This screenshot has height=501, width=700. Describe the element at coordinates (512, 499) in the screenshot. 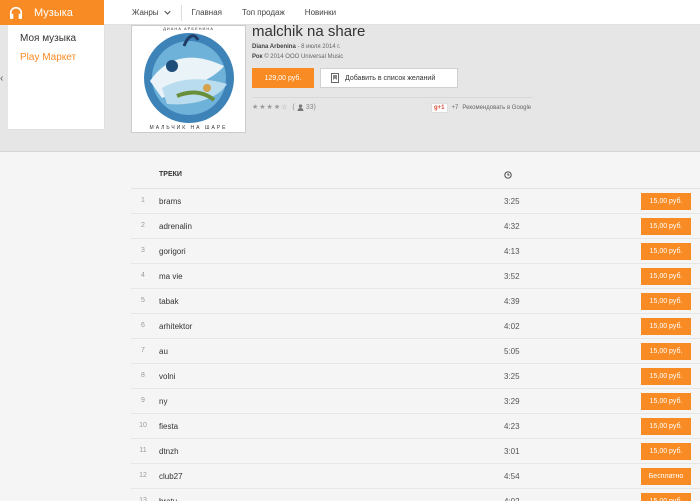

I see `track-duration: 4:02` at that location.